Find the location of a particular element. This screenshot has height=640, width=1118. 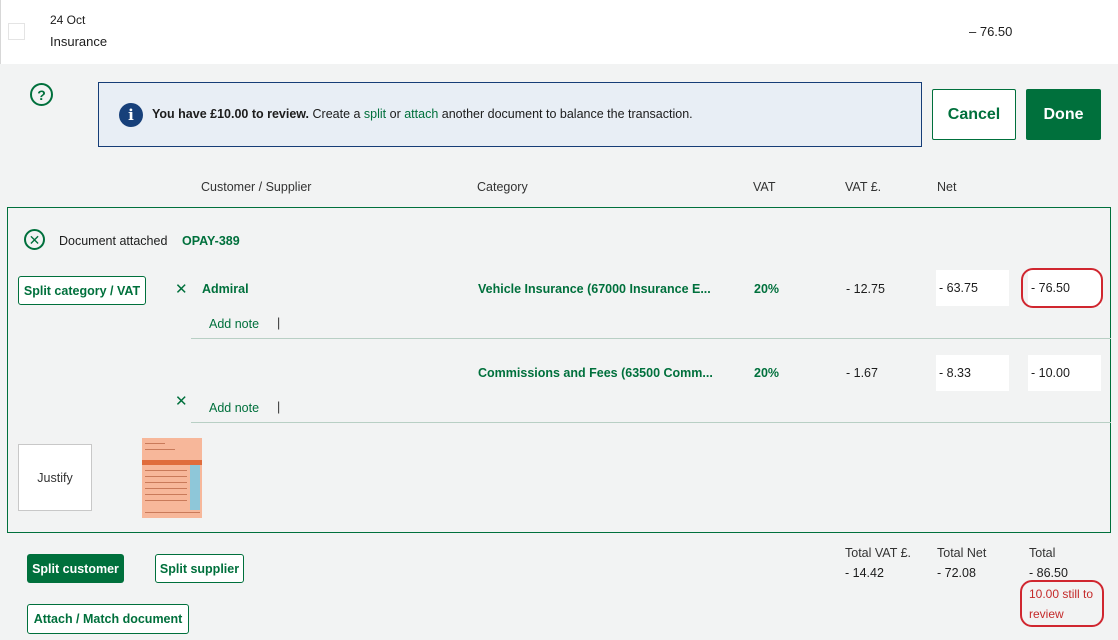

attach-link: attach is located at coordinates (421, 114).